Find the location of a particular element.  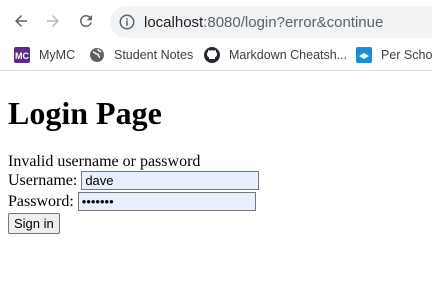

username-field is located at coordinates (170, 180).